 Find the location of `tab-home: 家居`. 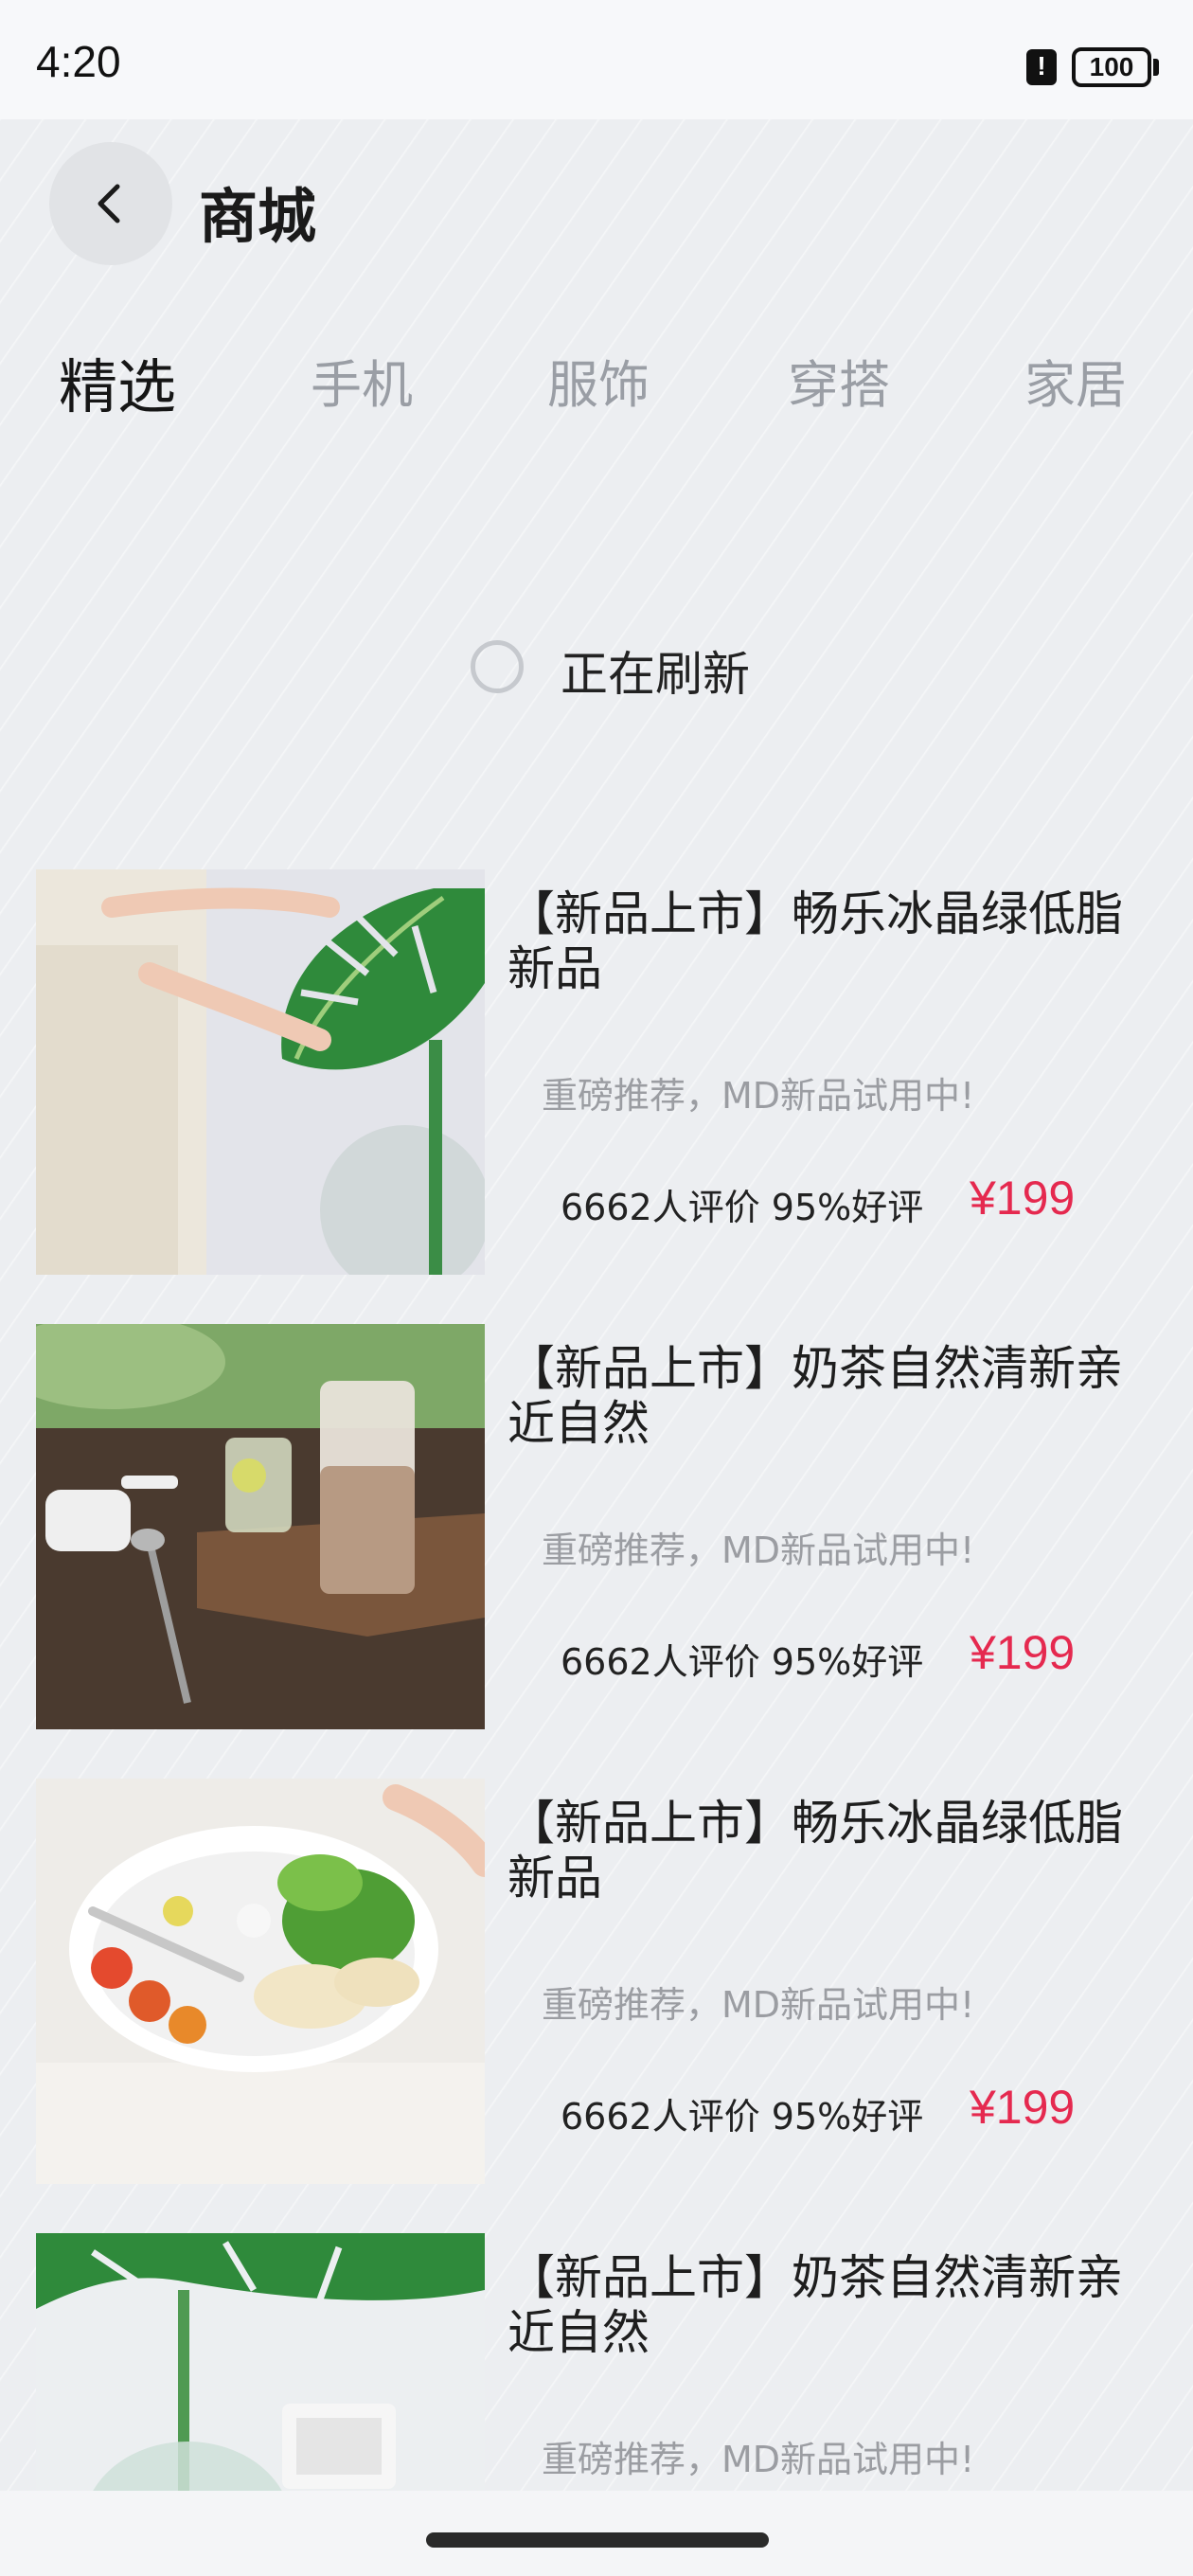

tab-home: 家居 is located at coordinates (1075, 380).